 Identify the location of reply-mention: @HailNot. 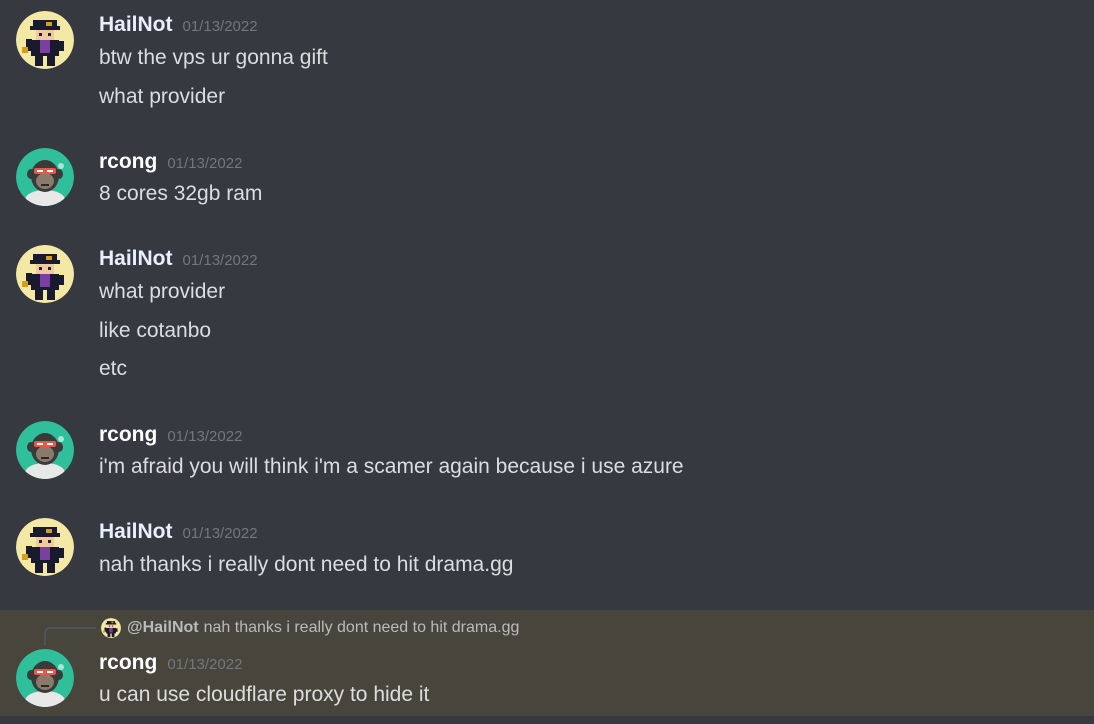
(163, 627).